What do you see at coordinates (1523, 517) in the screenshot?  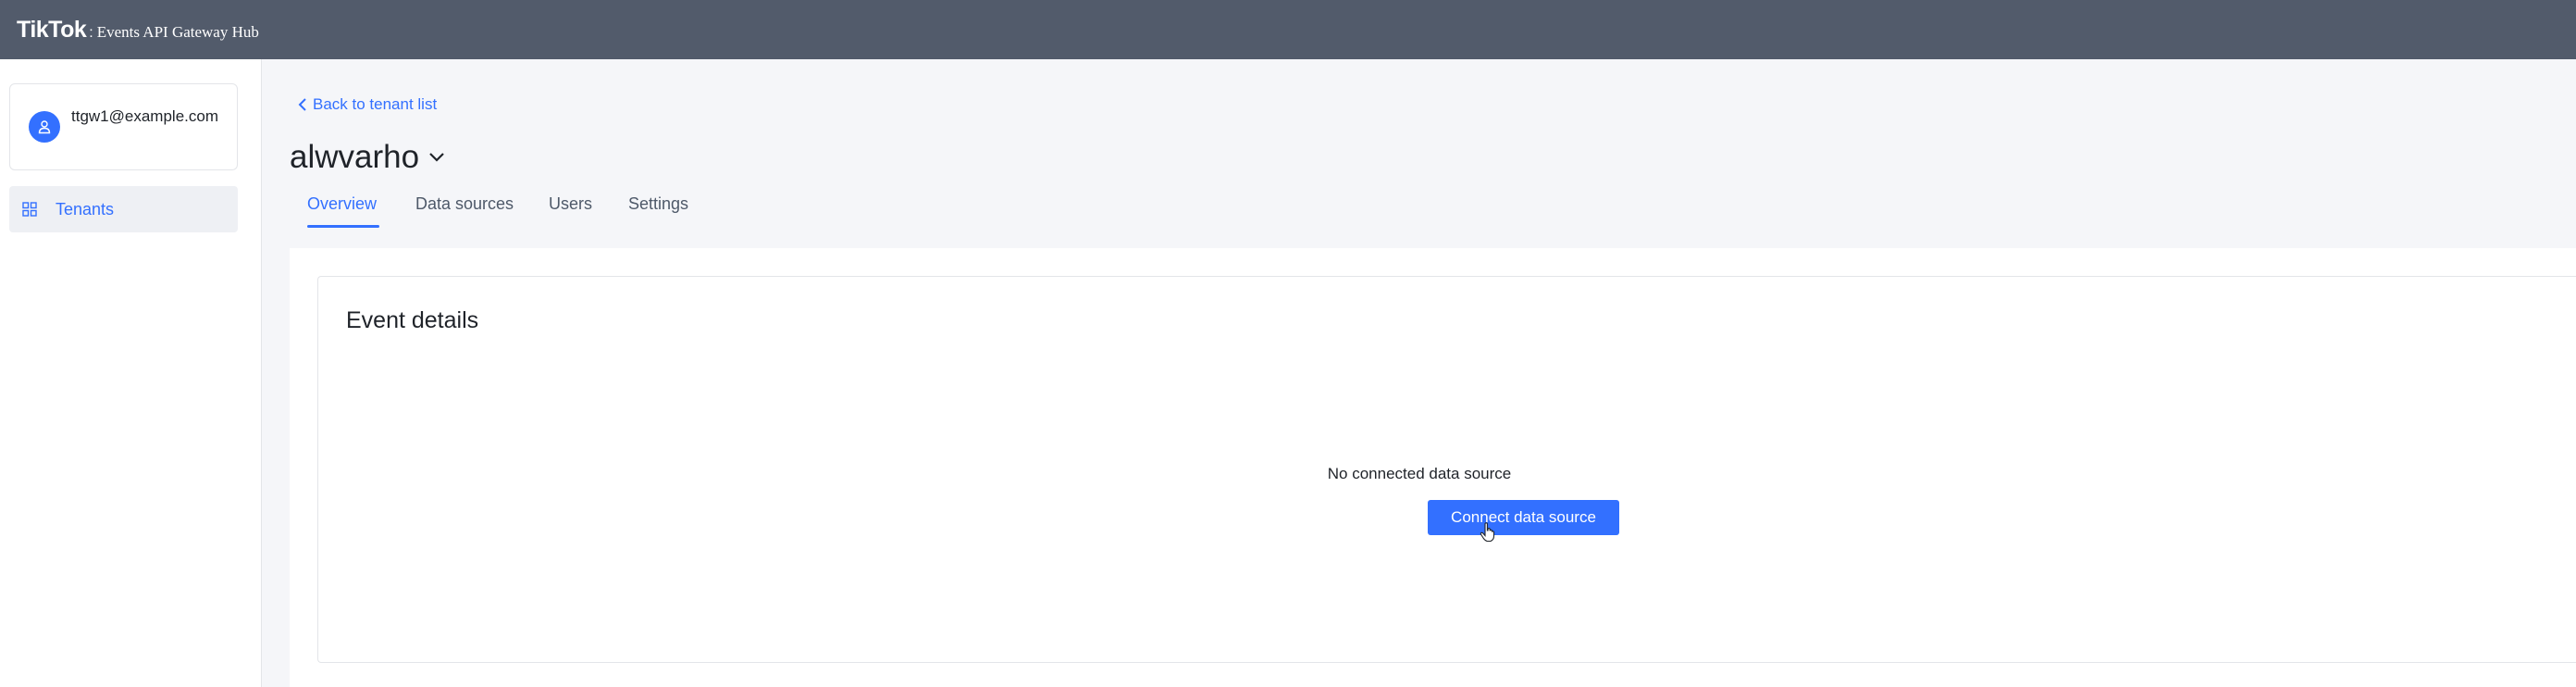 I see `connect-data-source-button: Connect data source` at bounding box center [1523, 517].